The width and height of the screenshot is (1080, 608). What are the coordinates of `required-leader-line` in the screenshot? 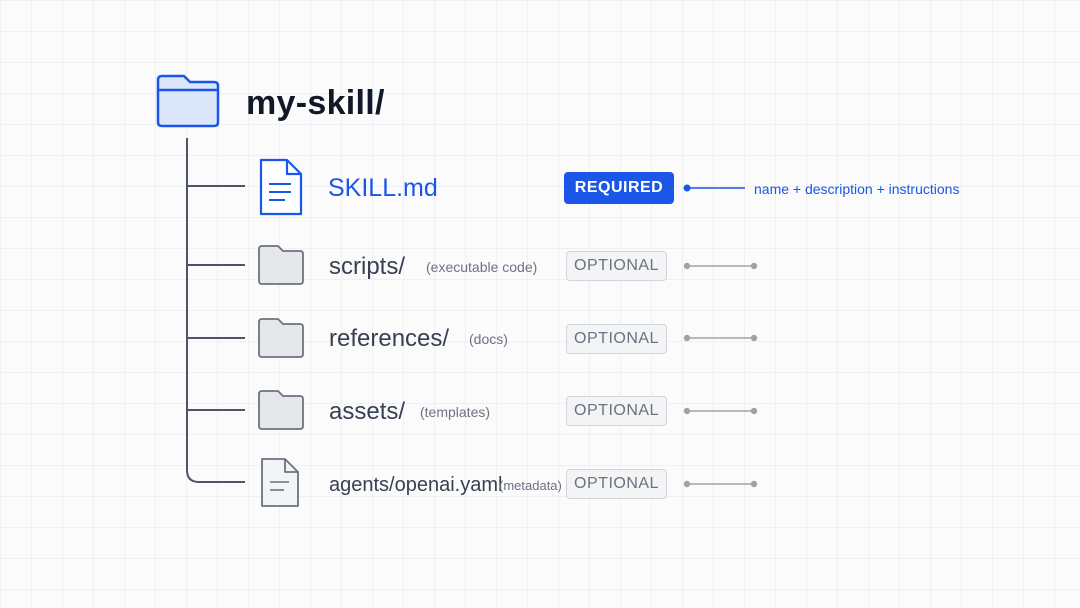 It's located at (714, 188).